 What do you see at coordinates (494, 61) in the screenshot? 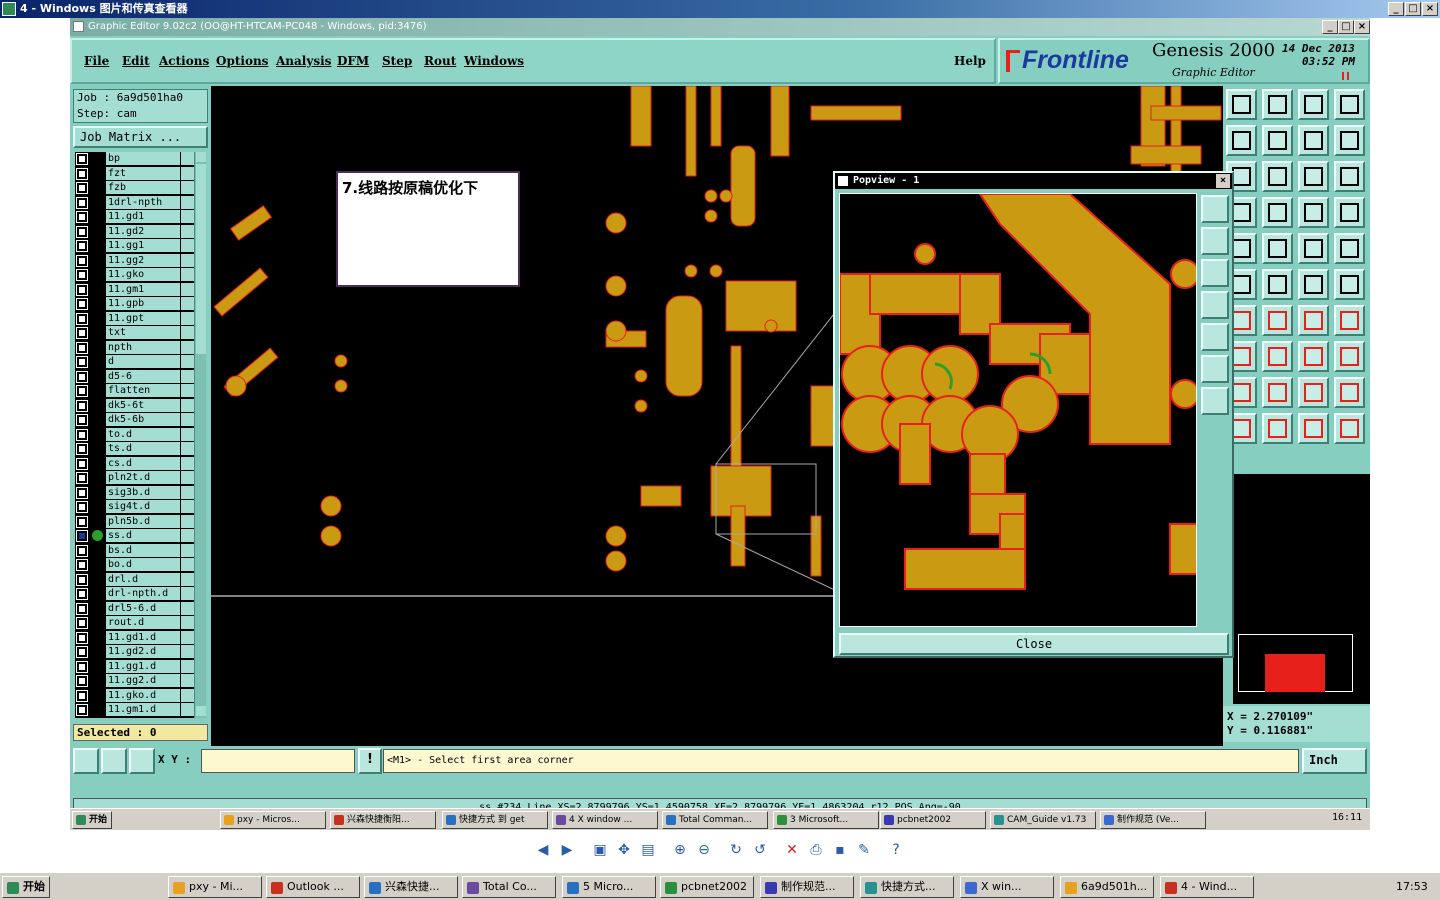
I see `menu-windows: Windows` at bounding box center [494, 61].